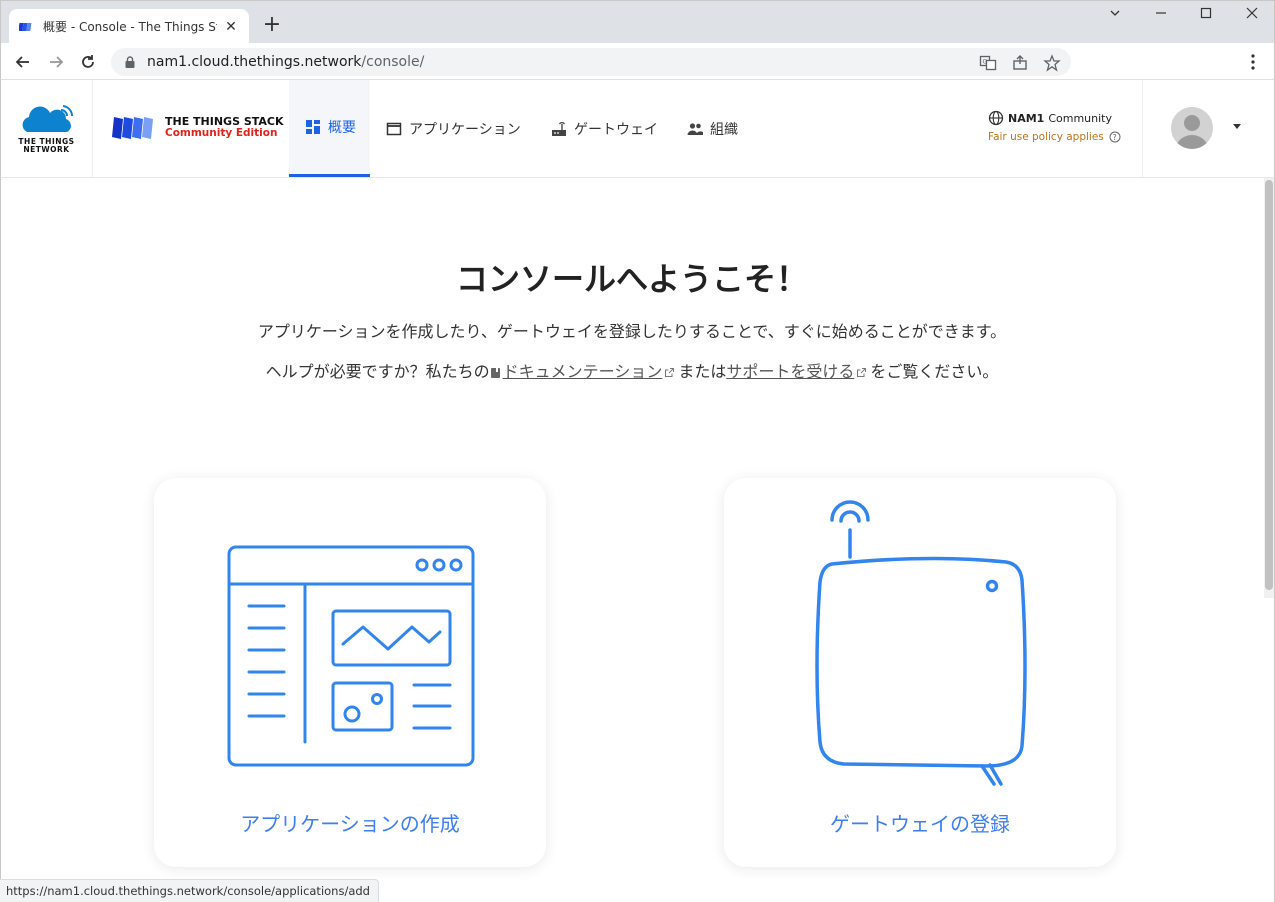  I want to click on dashboard-icon, so click(313, 127).